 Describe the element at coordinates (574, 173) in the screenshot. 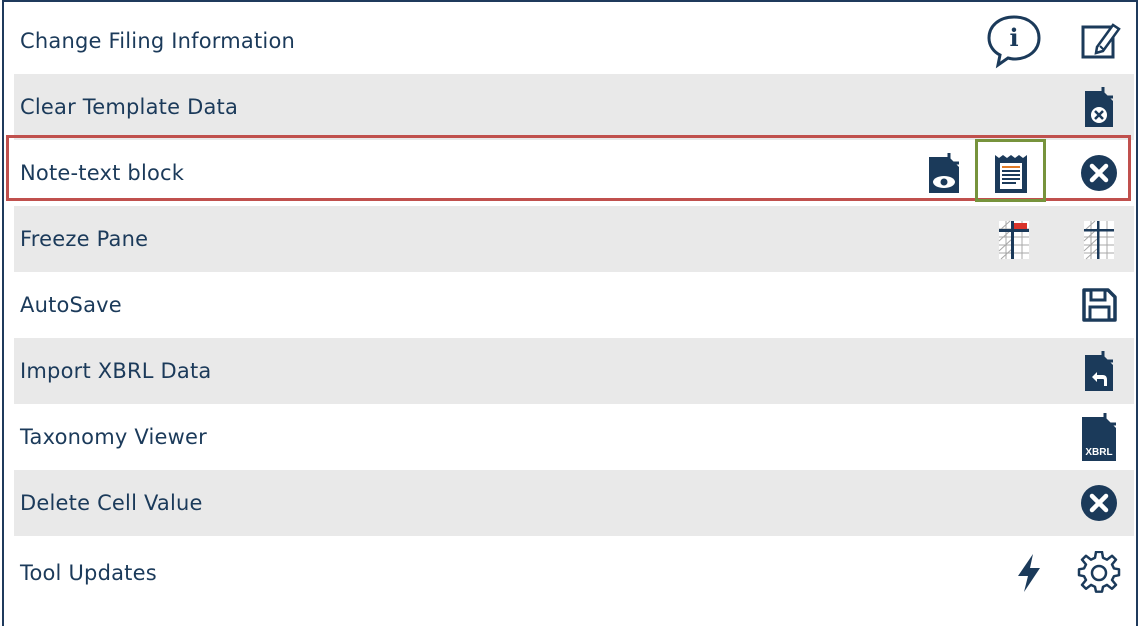

I see `menu-item-note-text-block: Note-text block` at that location.